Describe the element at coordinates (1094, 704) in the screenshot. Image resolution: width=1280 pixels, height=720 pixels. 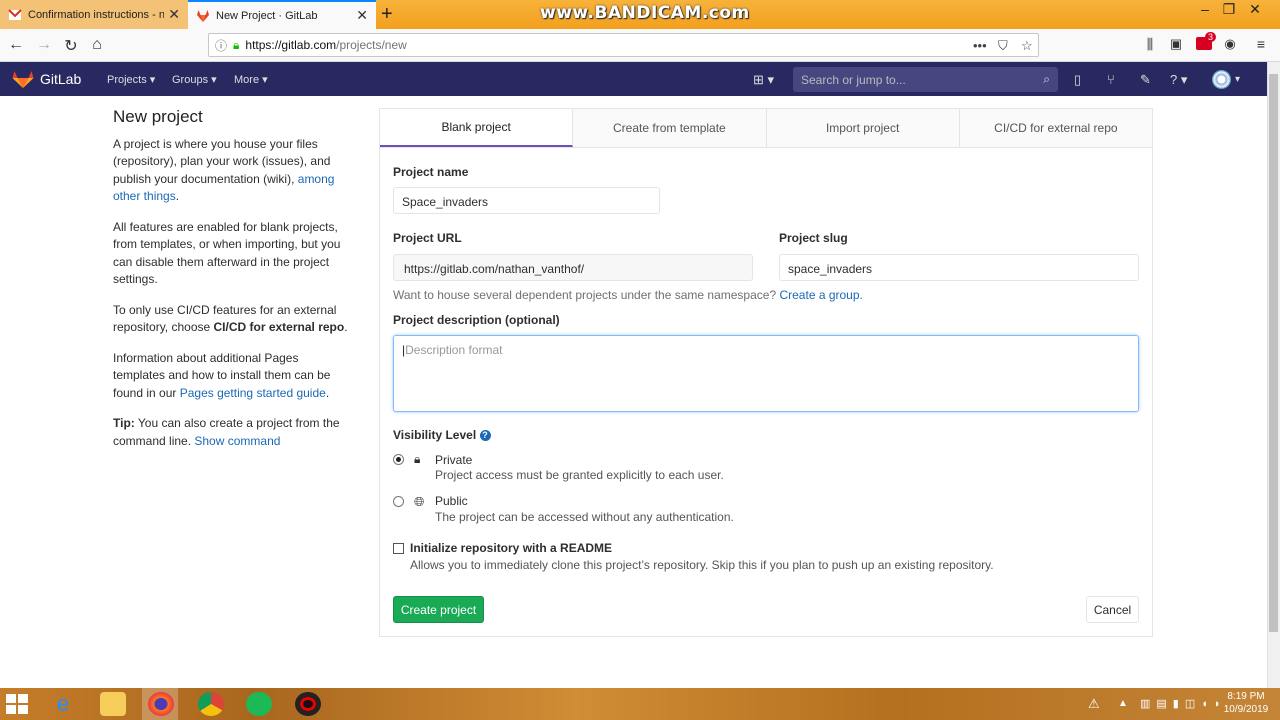
I see `tray-alert-icon: ⚠` at that location.